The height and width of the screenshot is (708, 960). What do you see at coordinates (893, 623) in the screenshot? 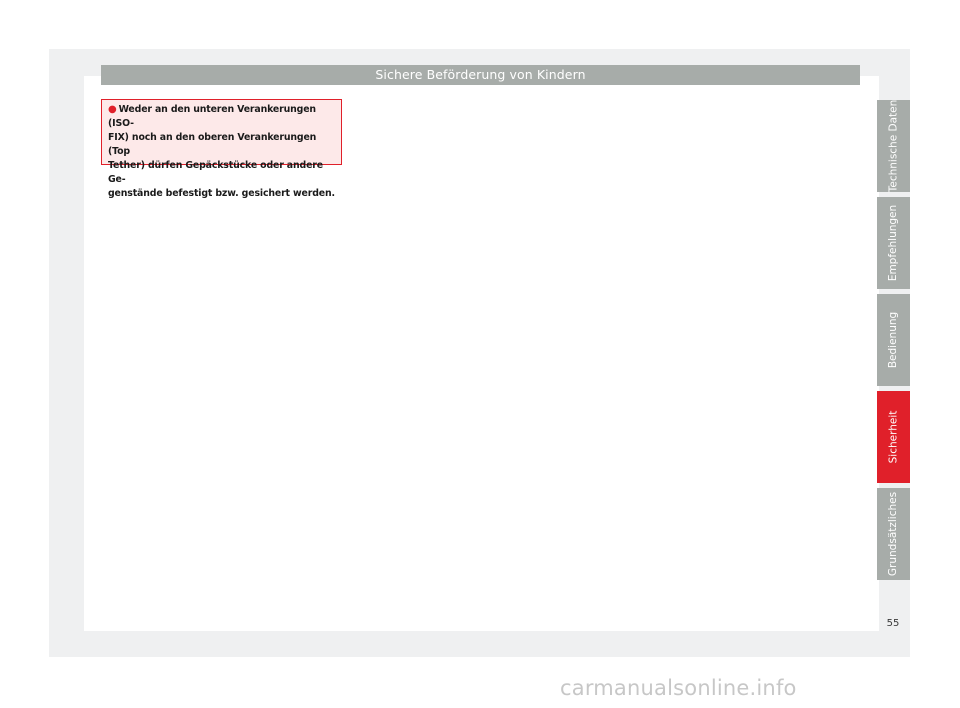
I see `page-number: 55` at bounding box center [893, 623].